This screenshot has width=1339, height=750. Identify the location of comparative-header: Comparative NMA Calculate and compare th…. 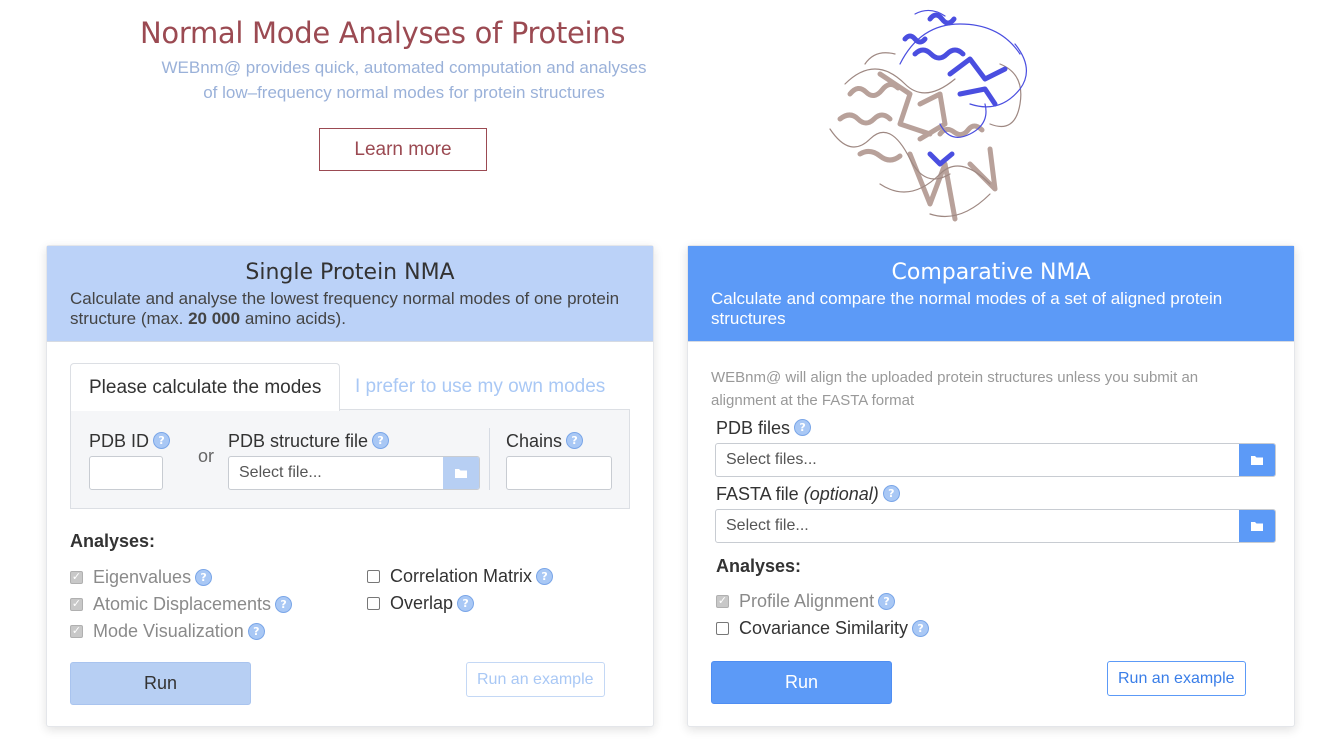
(991, 294).